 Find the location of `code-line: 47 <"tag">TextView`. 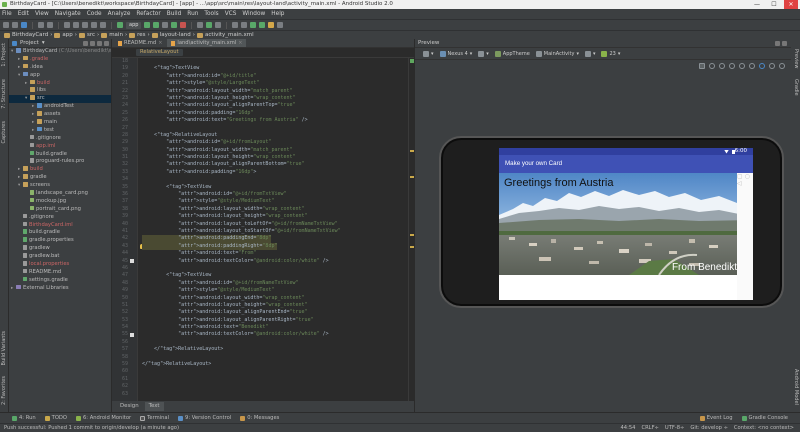

code-line: 47 <"tag">TextView is located at coordinates (263, 275).